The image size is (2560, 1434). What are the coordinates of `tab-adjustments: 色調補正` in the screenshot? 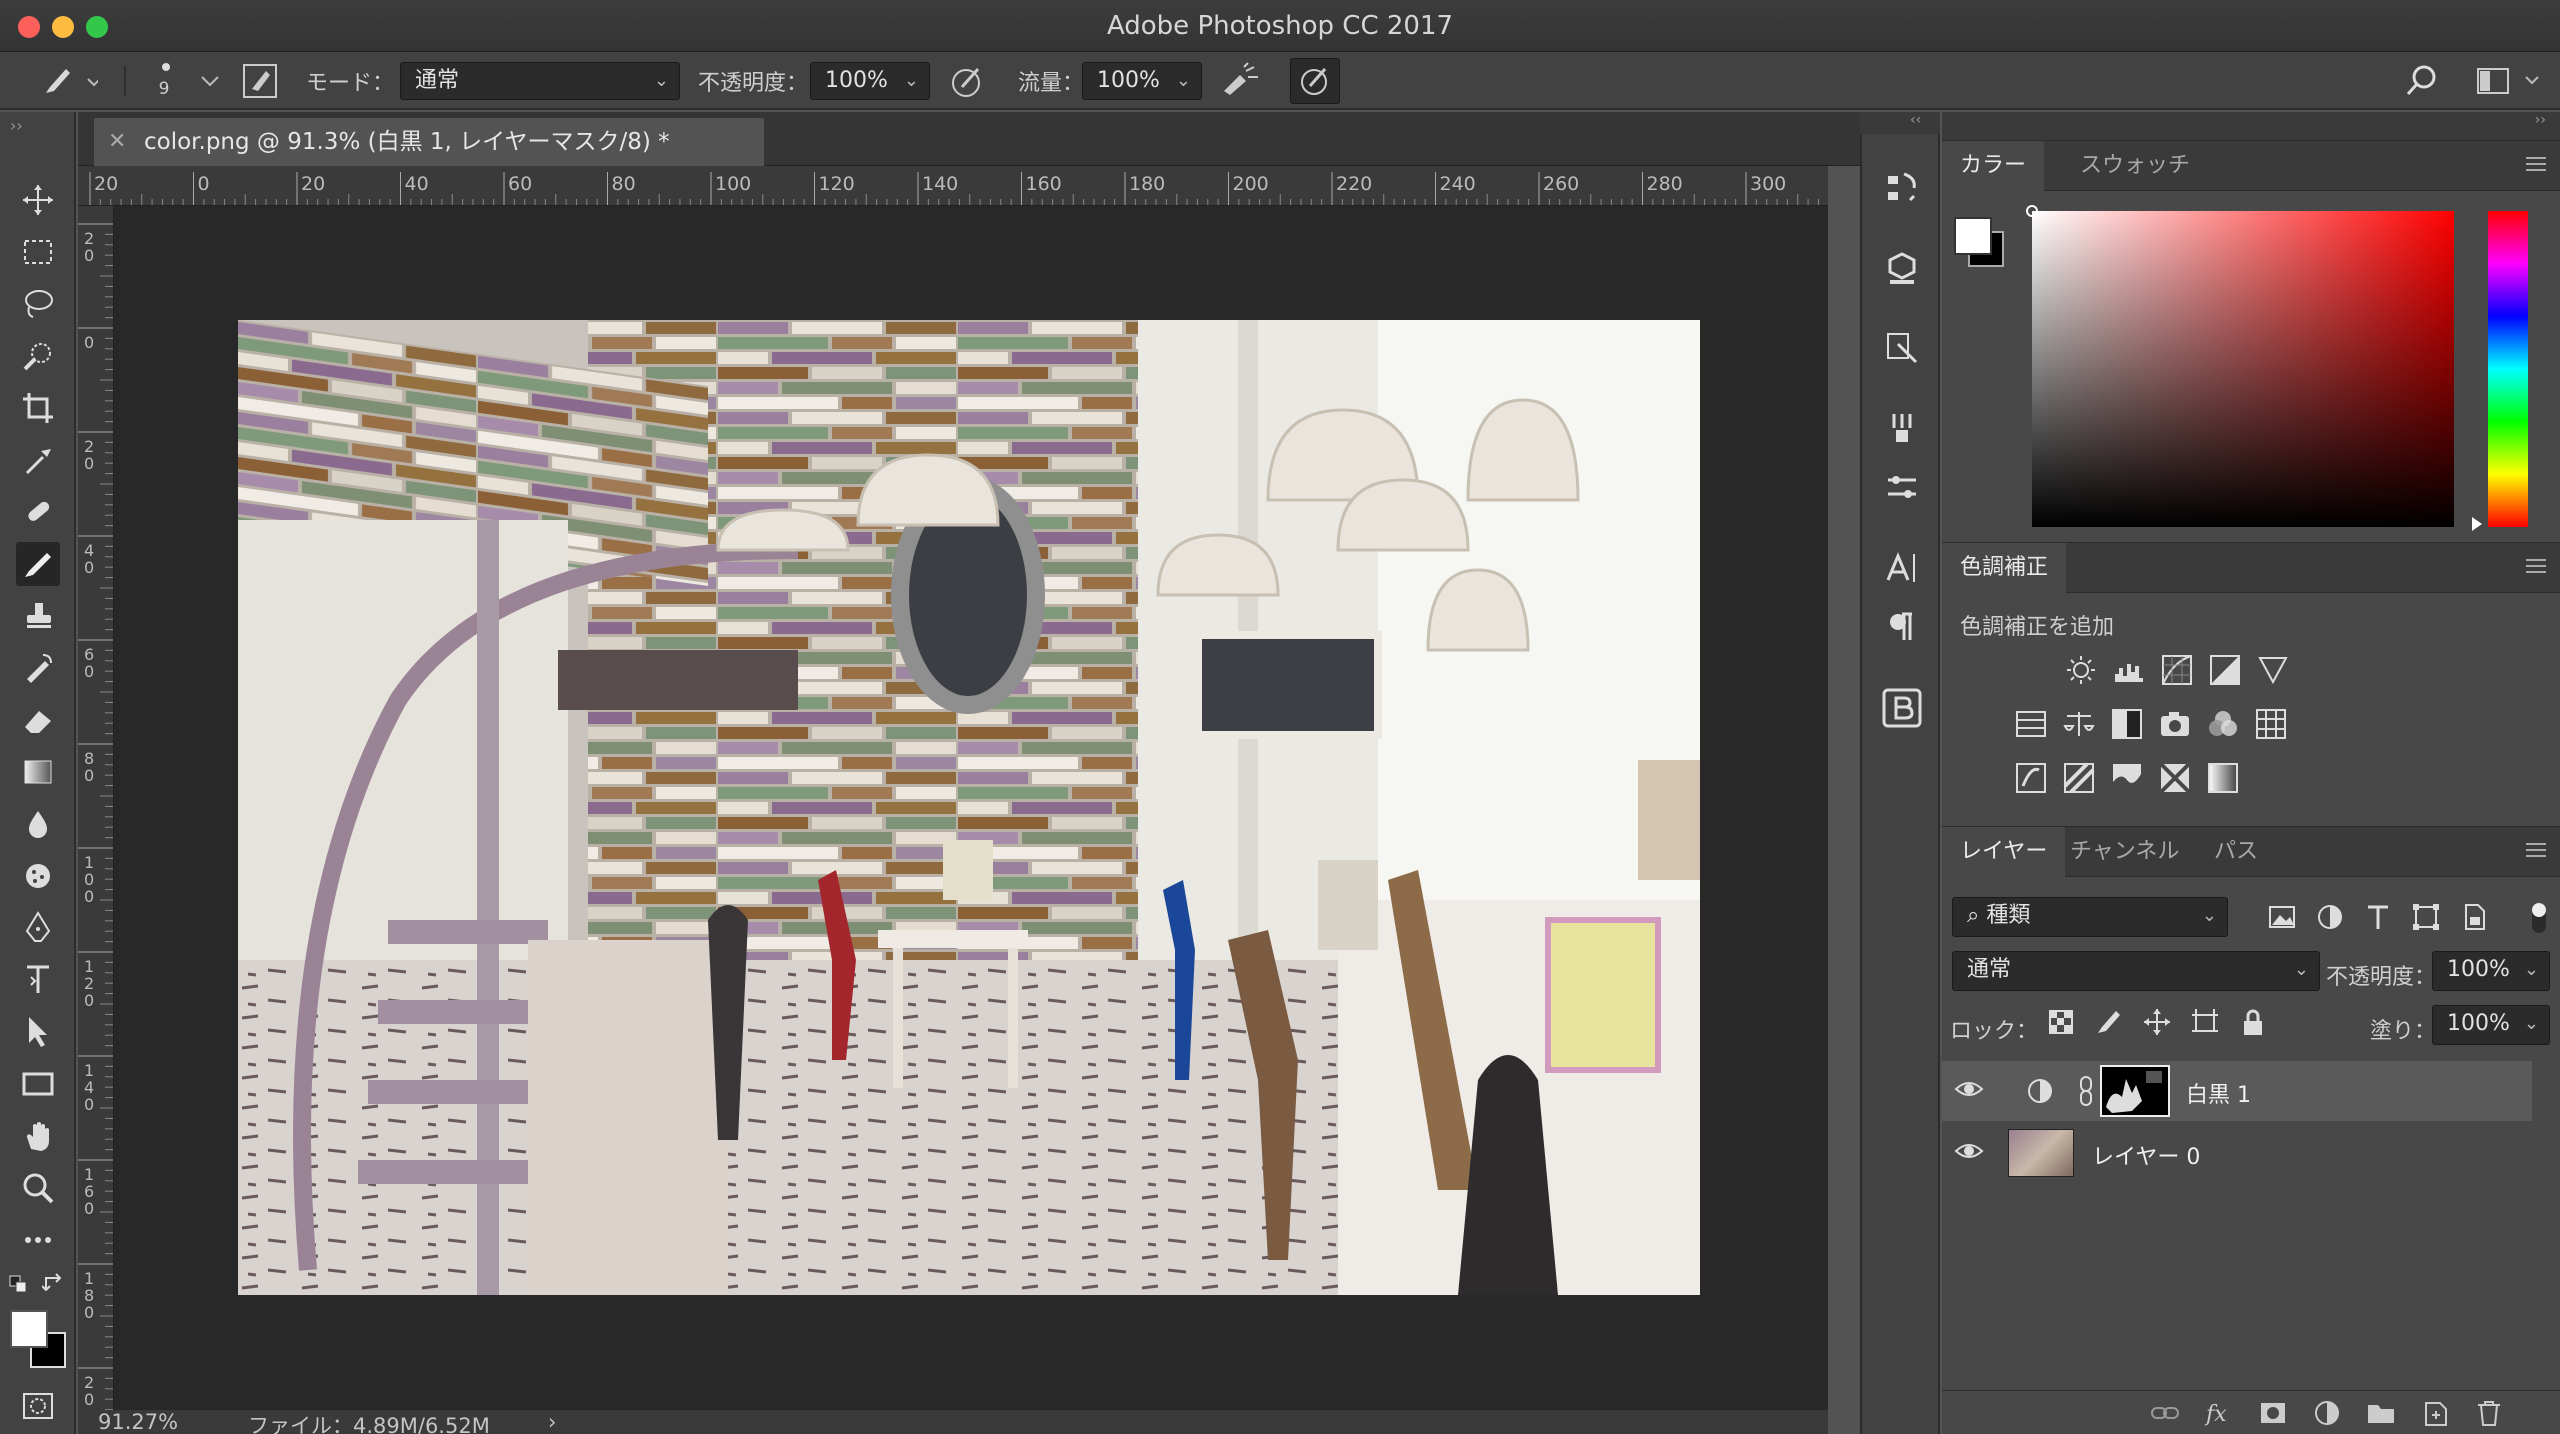 It's located at (2004, 568).